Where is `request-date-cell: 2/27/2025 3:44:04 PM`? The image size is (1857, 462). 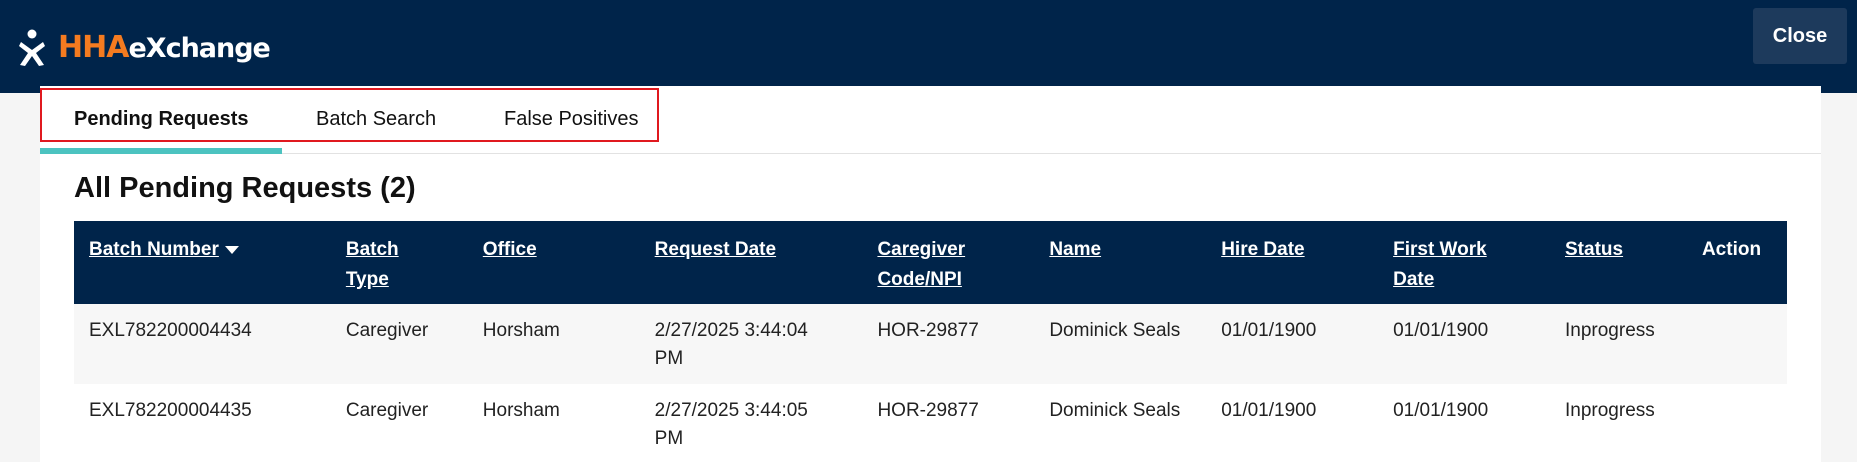
request-date-cell: 2/27/2025 3:44:04 PM is located at coordinates (751, 344).